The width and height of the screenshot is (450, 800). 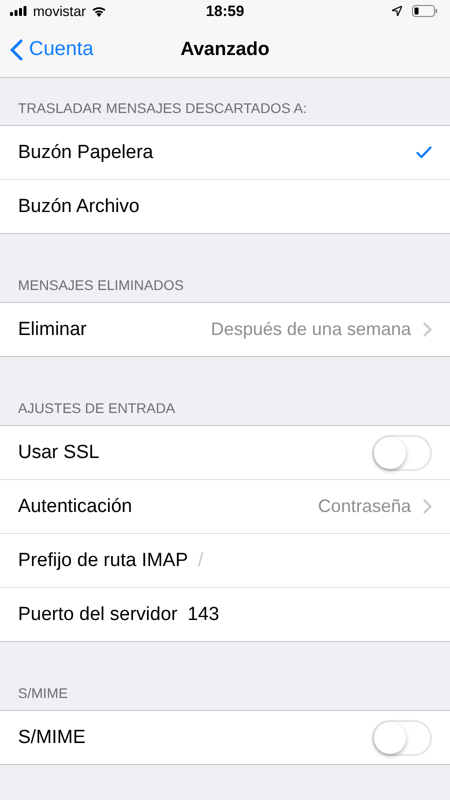 What do you see at coordinates (103, 561) in the screenshot?
I see `row-label: Prefijo de ruta IMAP` at bounding box center [103, 561].